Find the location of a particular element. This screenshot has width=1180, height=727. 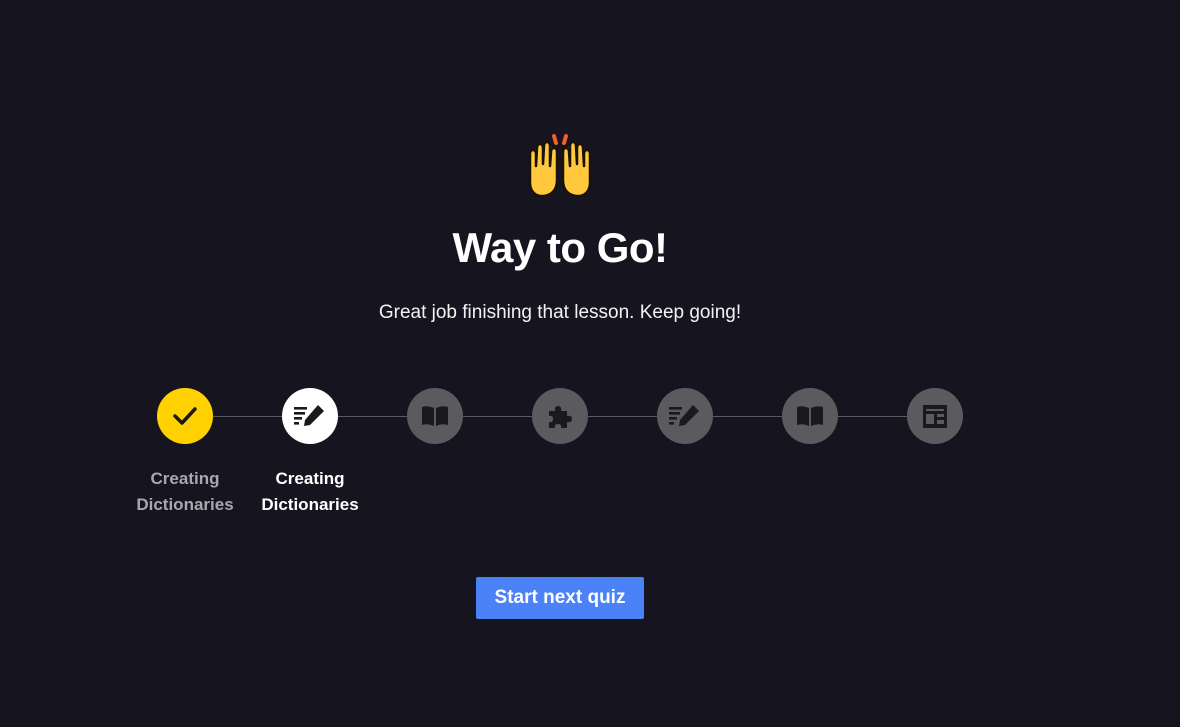

step-6-locked is located at coordinates (810, 416).